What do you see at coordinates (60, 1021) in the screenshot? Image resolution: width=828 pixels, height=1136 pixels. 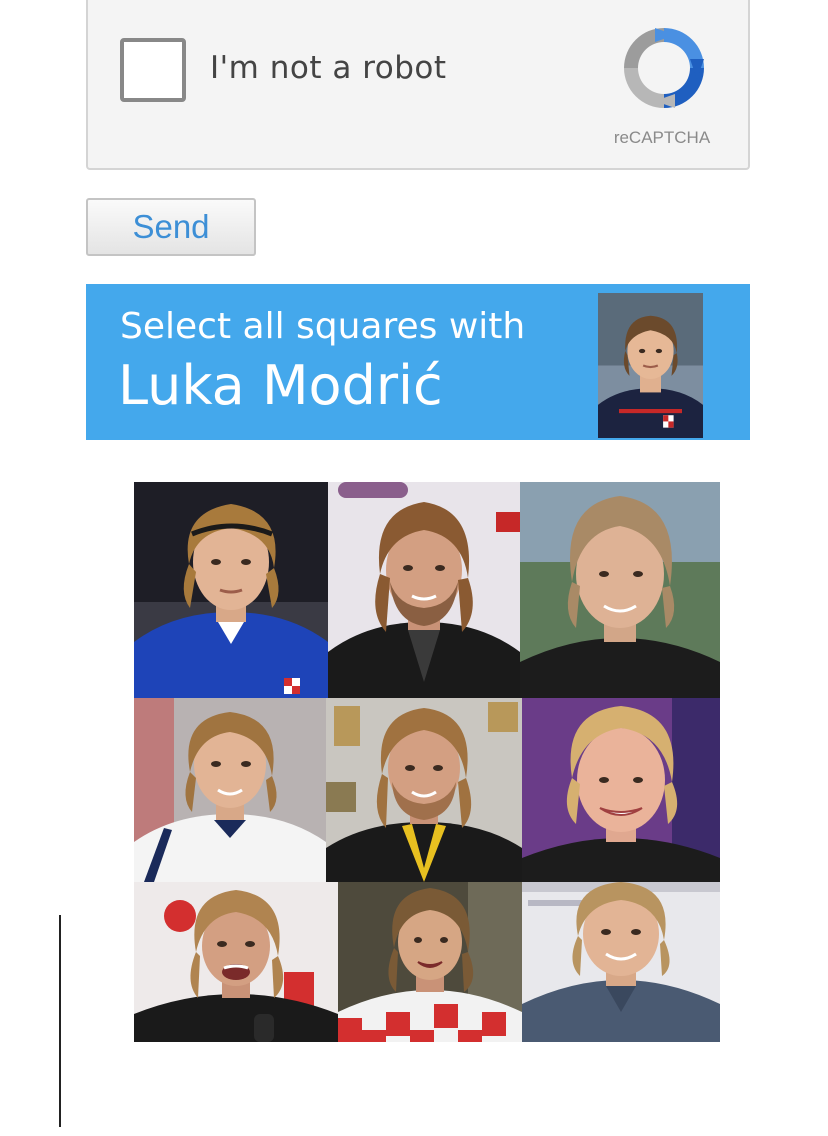 I see `margin-line` at bounding box center [60, 1021].